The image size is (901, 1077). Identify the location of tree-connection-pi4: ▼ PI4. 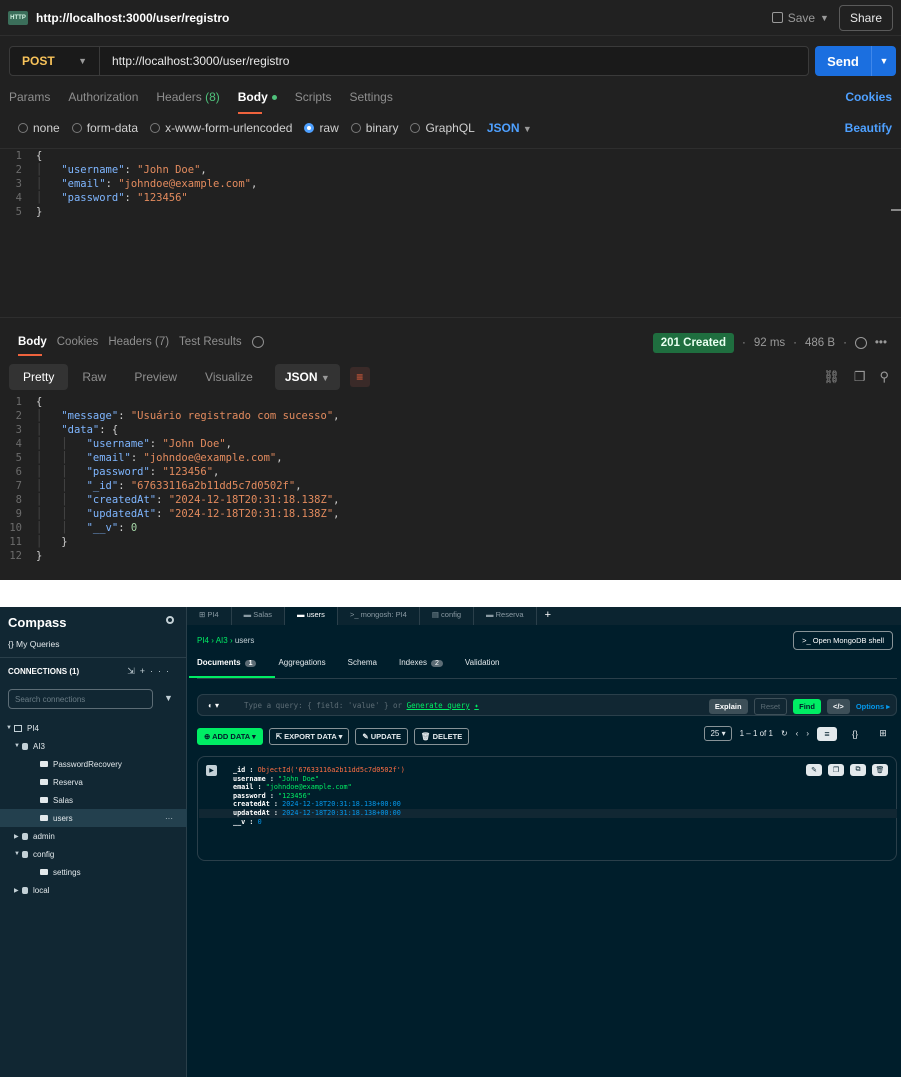
(93, 728).